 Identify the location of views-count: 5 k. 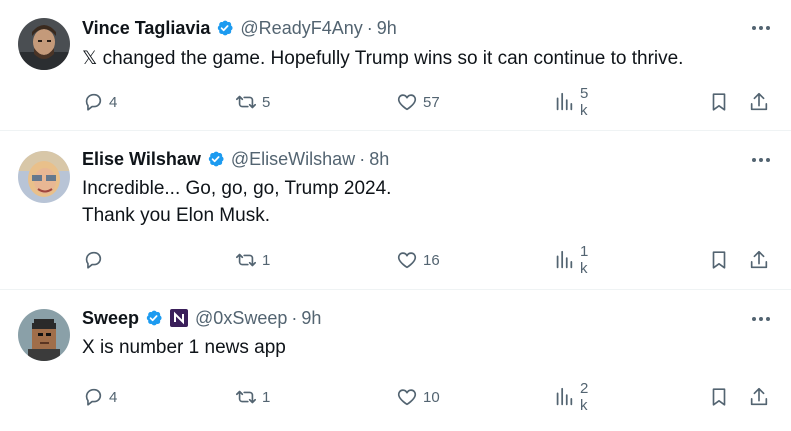
(584, 102).